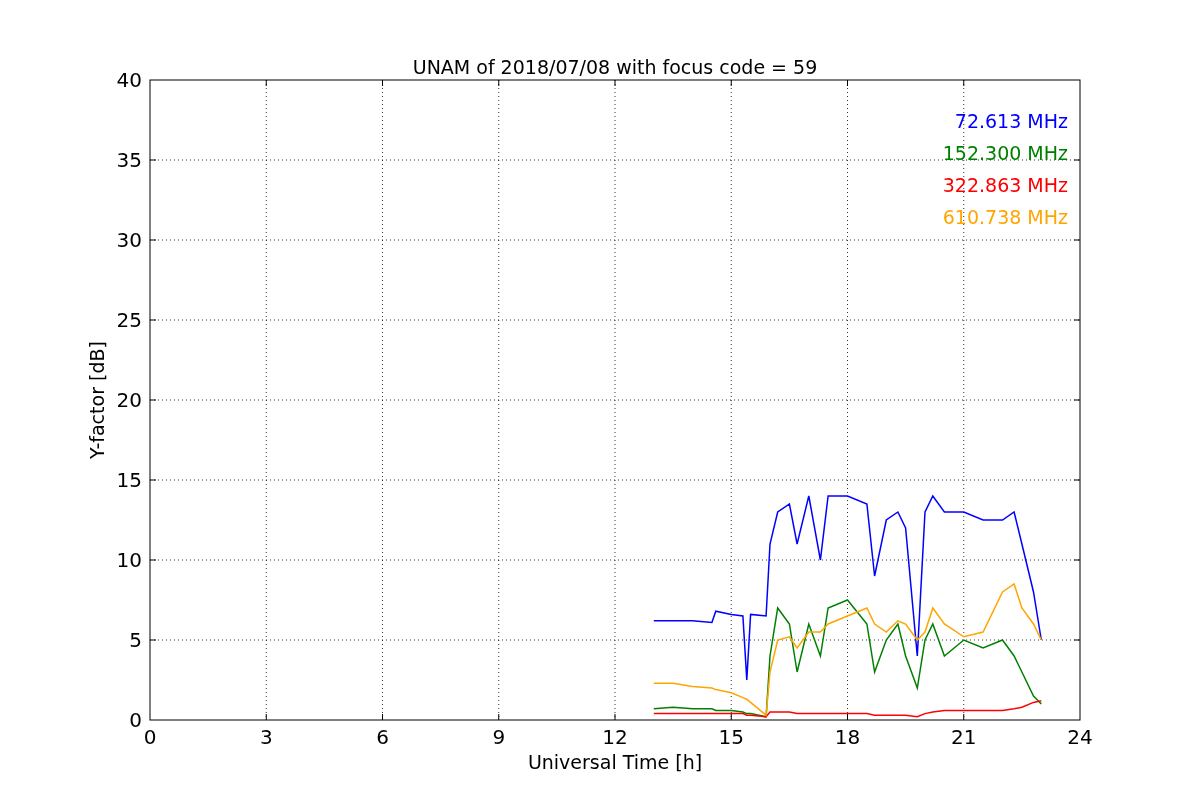 This screenshot has height=800, width=1200. Describe the element at coordinates (97, 400) in the screenshot. I see `y-axis-label: Y-factor [dB]` at that location.